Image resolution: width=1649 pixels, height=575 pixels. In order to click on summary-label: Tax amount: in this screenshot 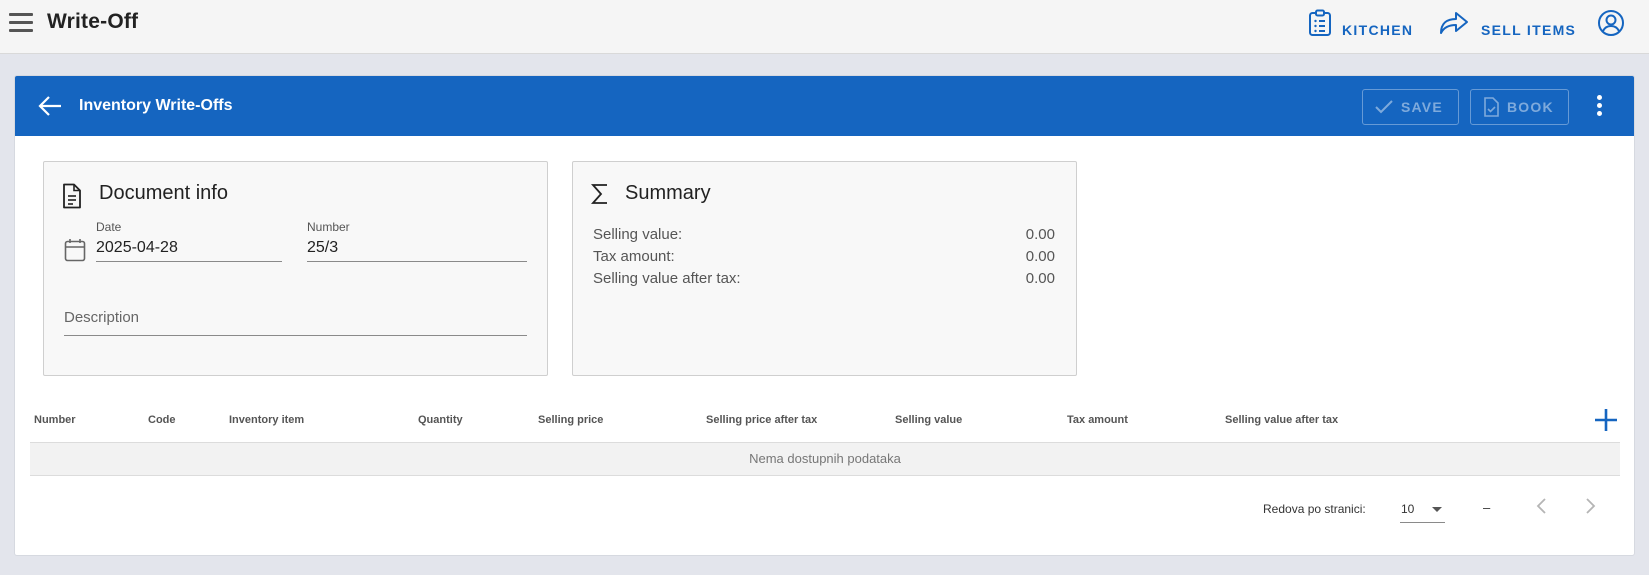, I will do `click(634, 256)`.